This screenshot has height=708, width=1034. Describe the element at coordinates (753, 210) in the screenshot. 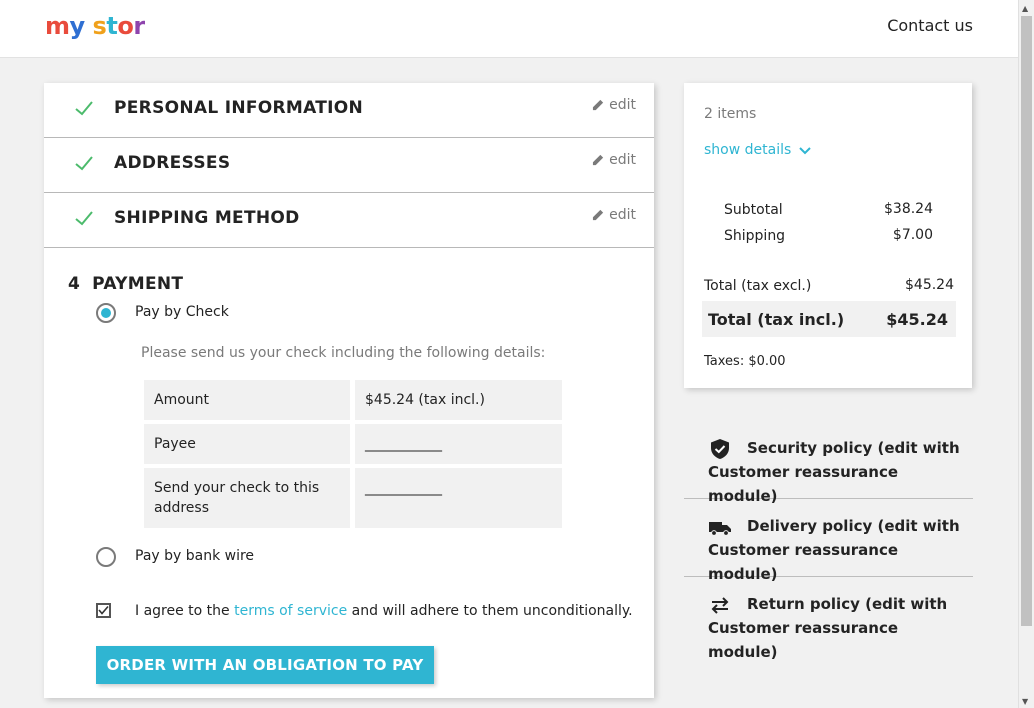

I see `subtotal-label: Subtotal` at that location.